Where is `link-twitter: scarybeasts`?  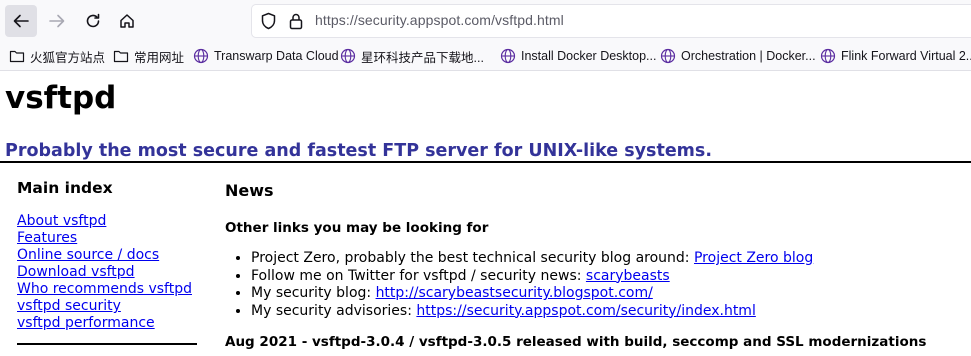
link-twitter: scarybeasts is located at coordinates (628, 276).